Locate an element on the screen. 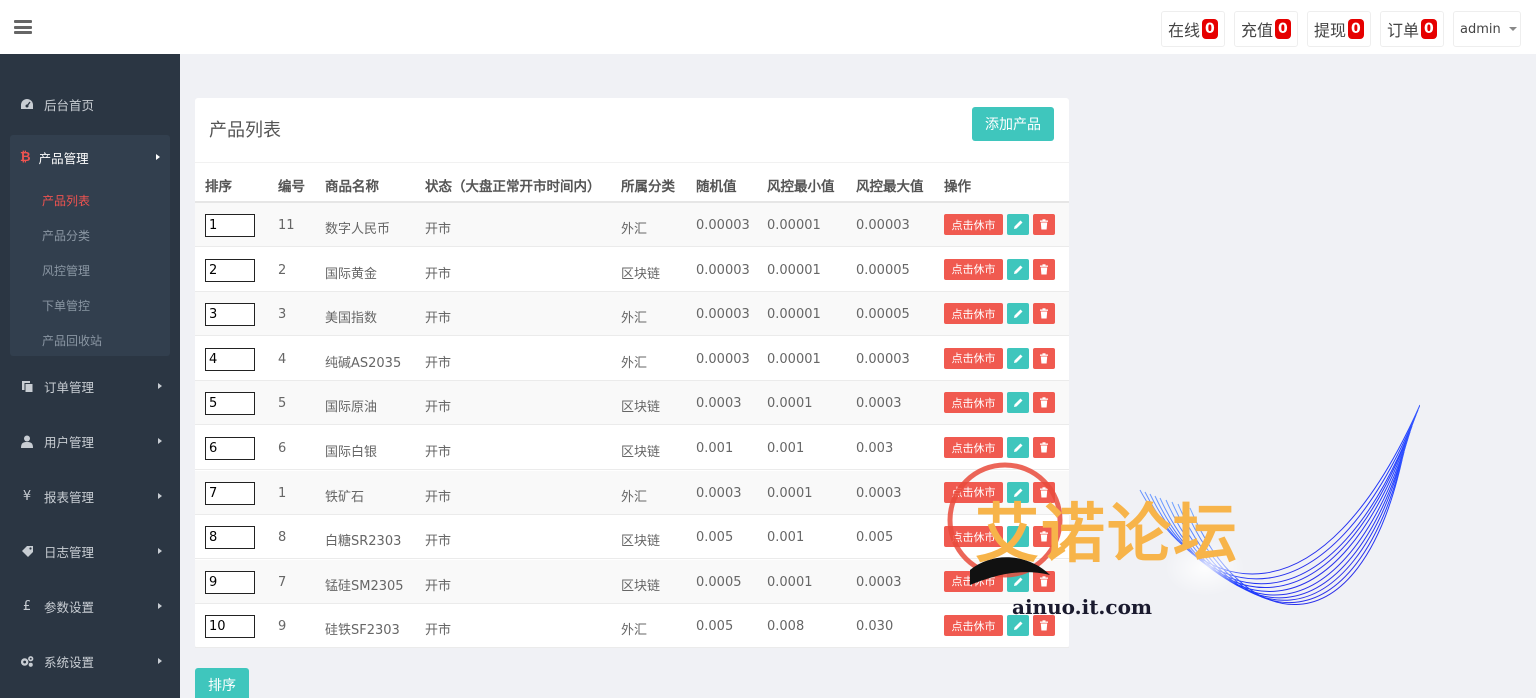 This screenshot has width=1536, height=698. cell-name: 铁矿石 is located at coordinates (345, 497).